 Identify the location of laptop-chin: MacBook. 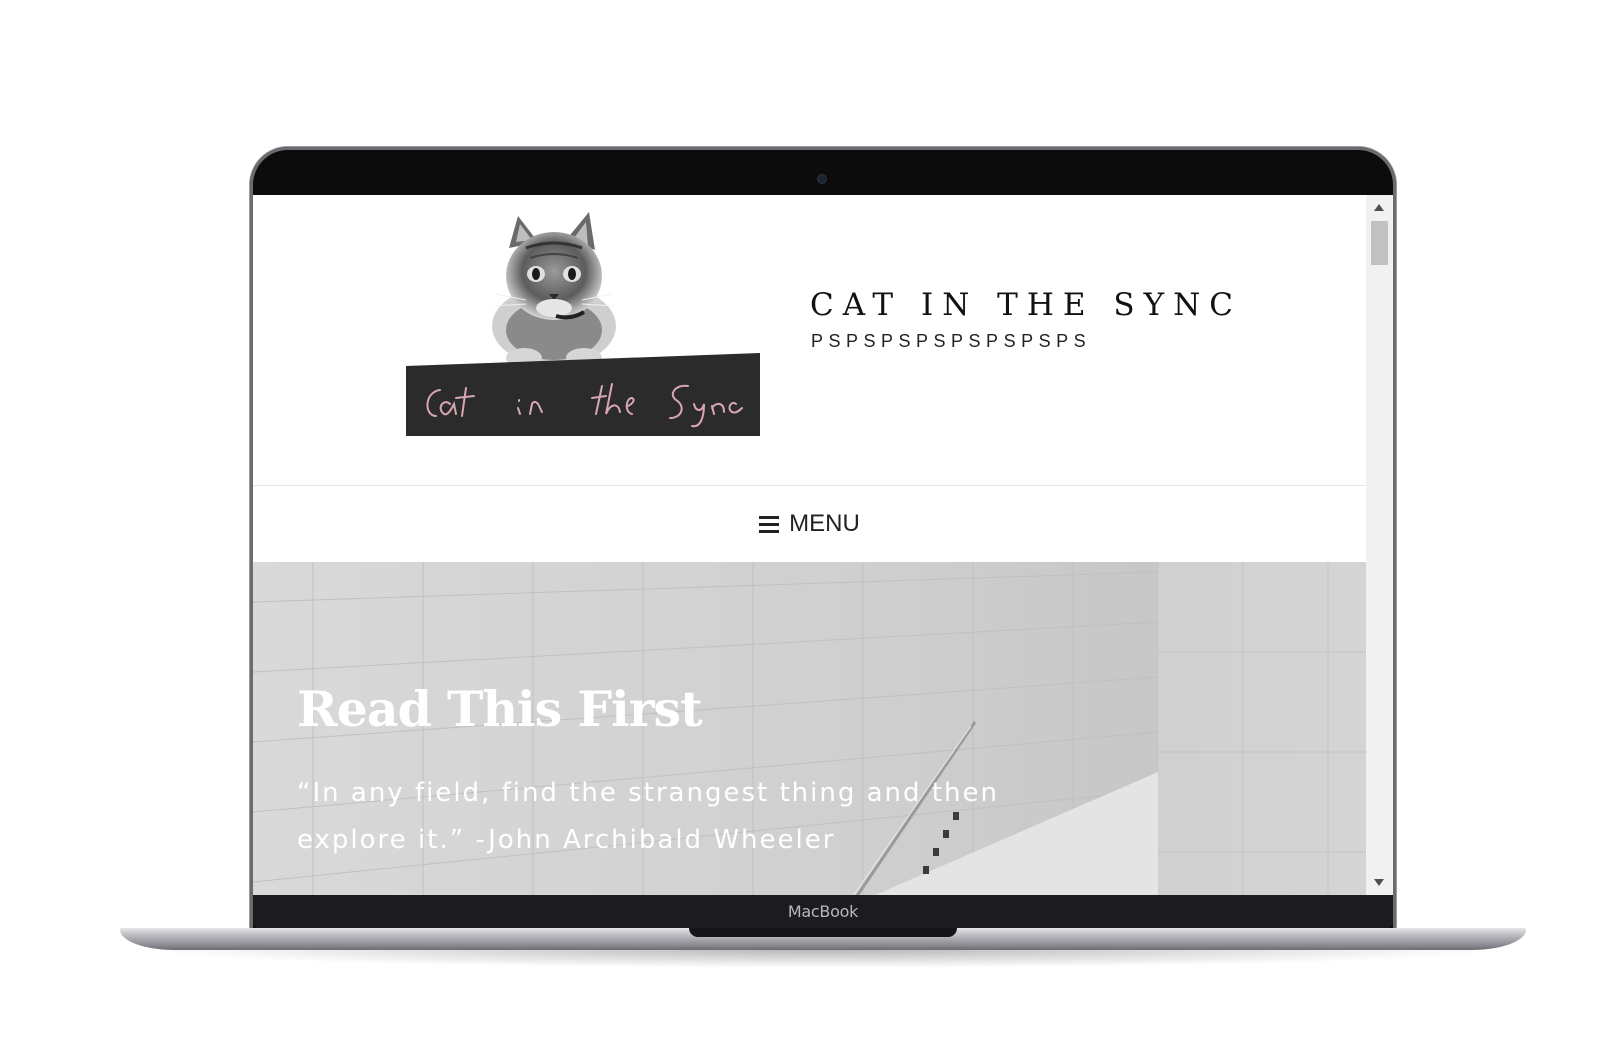
(823, 911).